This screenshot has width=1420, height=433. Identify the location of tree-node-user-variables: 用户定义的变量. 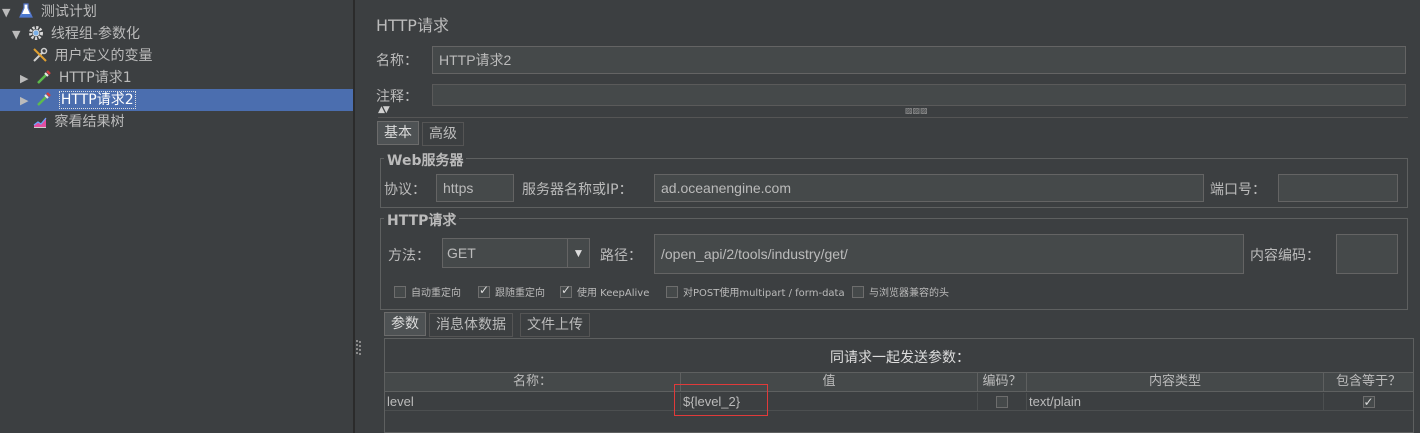
(92, 56).